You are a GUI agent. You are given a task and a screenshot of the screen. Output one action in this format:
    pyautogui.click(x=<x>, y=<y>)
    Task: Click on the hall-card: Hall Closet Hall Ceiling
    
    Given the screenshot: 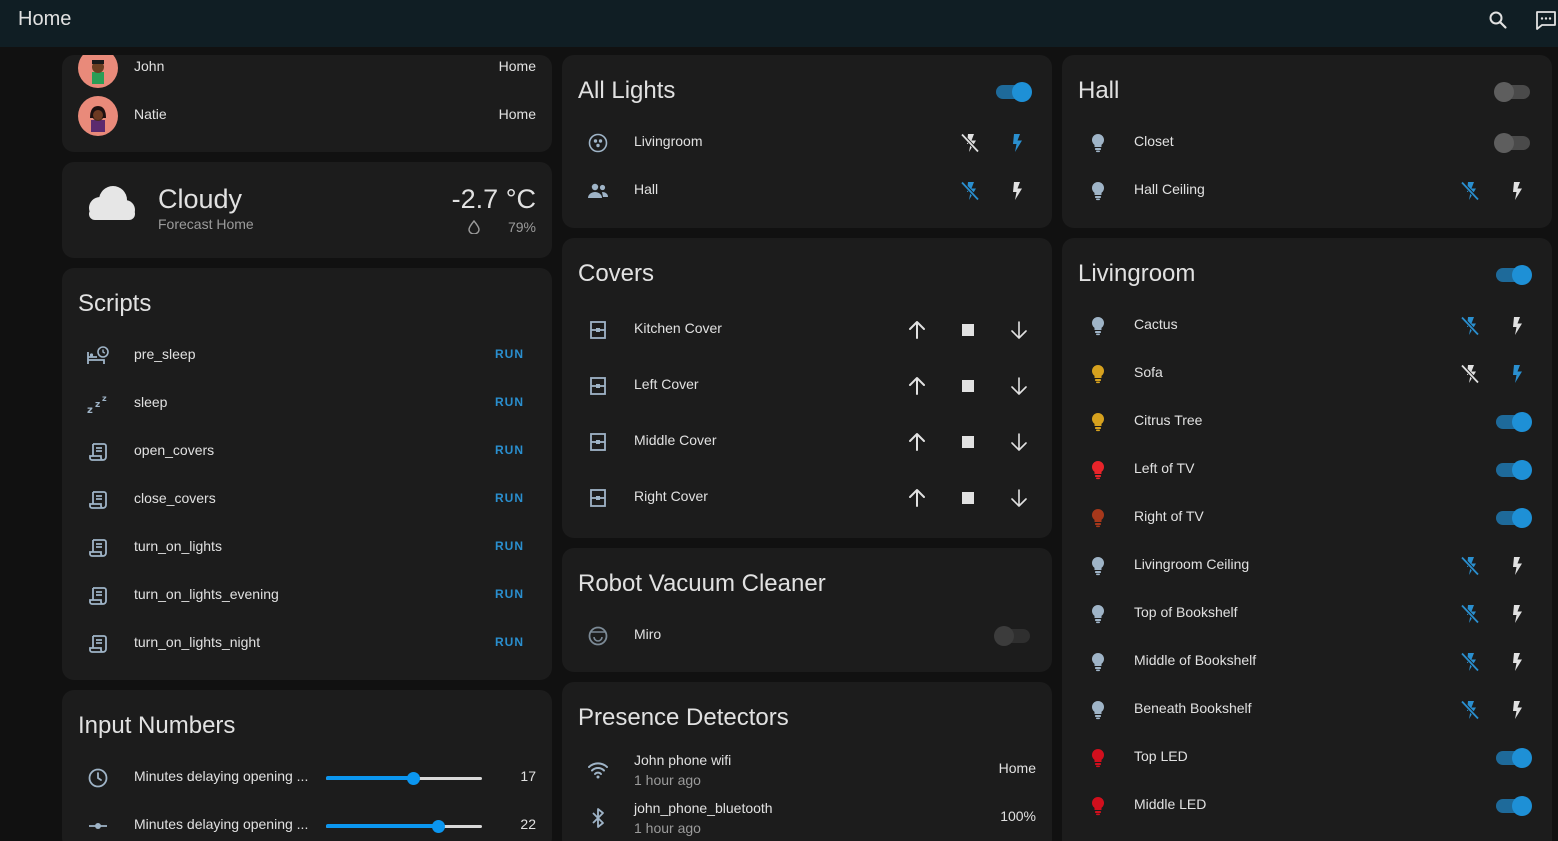 What is the action you would take?
    pyautogui.click(x=1307, y=141)
    